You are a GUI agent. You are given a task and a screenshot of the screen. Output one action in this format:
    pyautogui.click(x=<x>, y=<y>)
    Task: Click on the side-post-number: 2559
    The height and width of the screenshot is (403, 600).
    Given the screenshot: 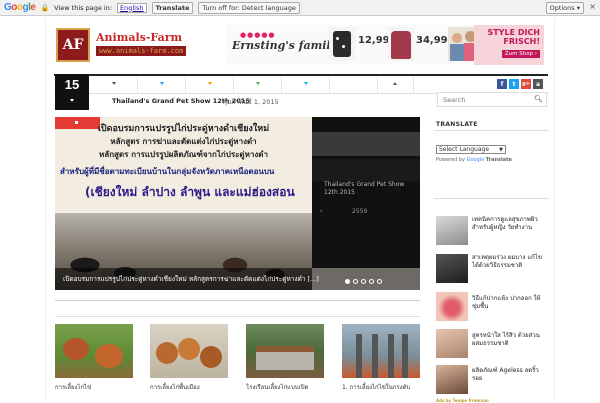 What is the action you would take?
    pyautogui.click(x=360, y=211)
    